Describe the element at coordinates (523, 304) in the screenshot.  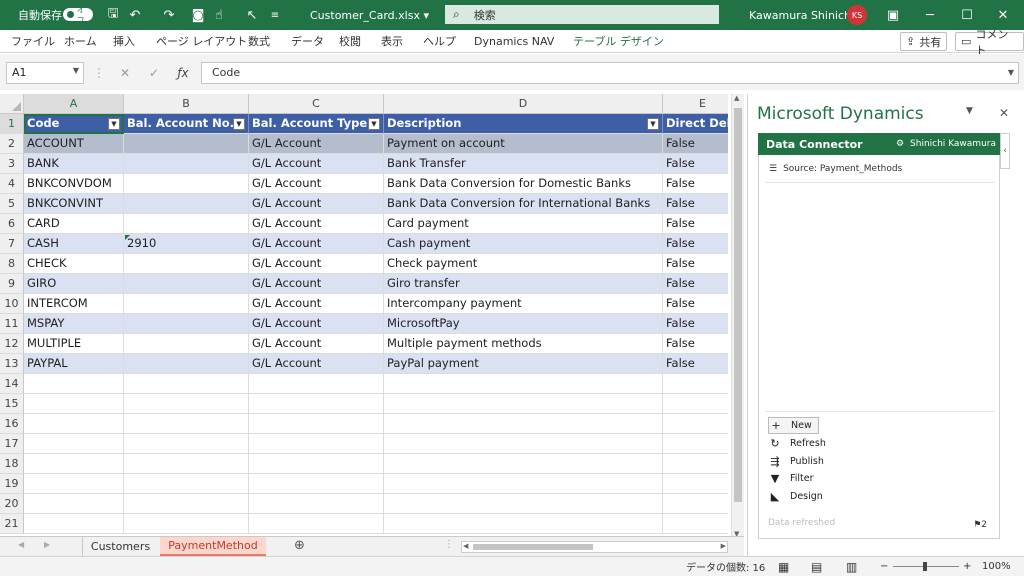
I see `cell-description: Intercompany payment` at that location.